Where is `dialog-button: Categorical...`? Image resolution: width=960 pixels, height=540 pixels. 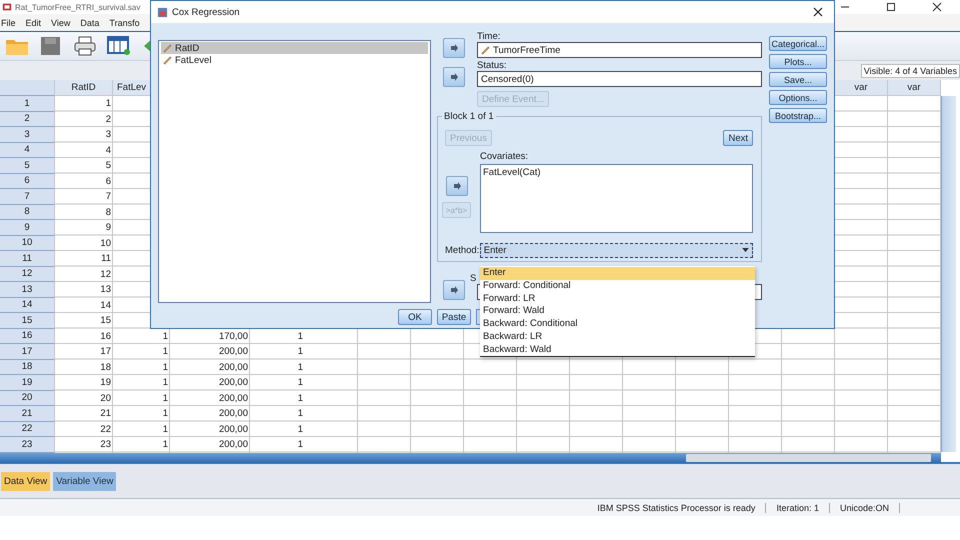 dialog-button: Categorical... is located at coordinates (798, 43).